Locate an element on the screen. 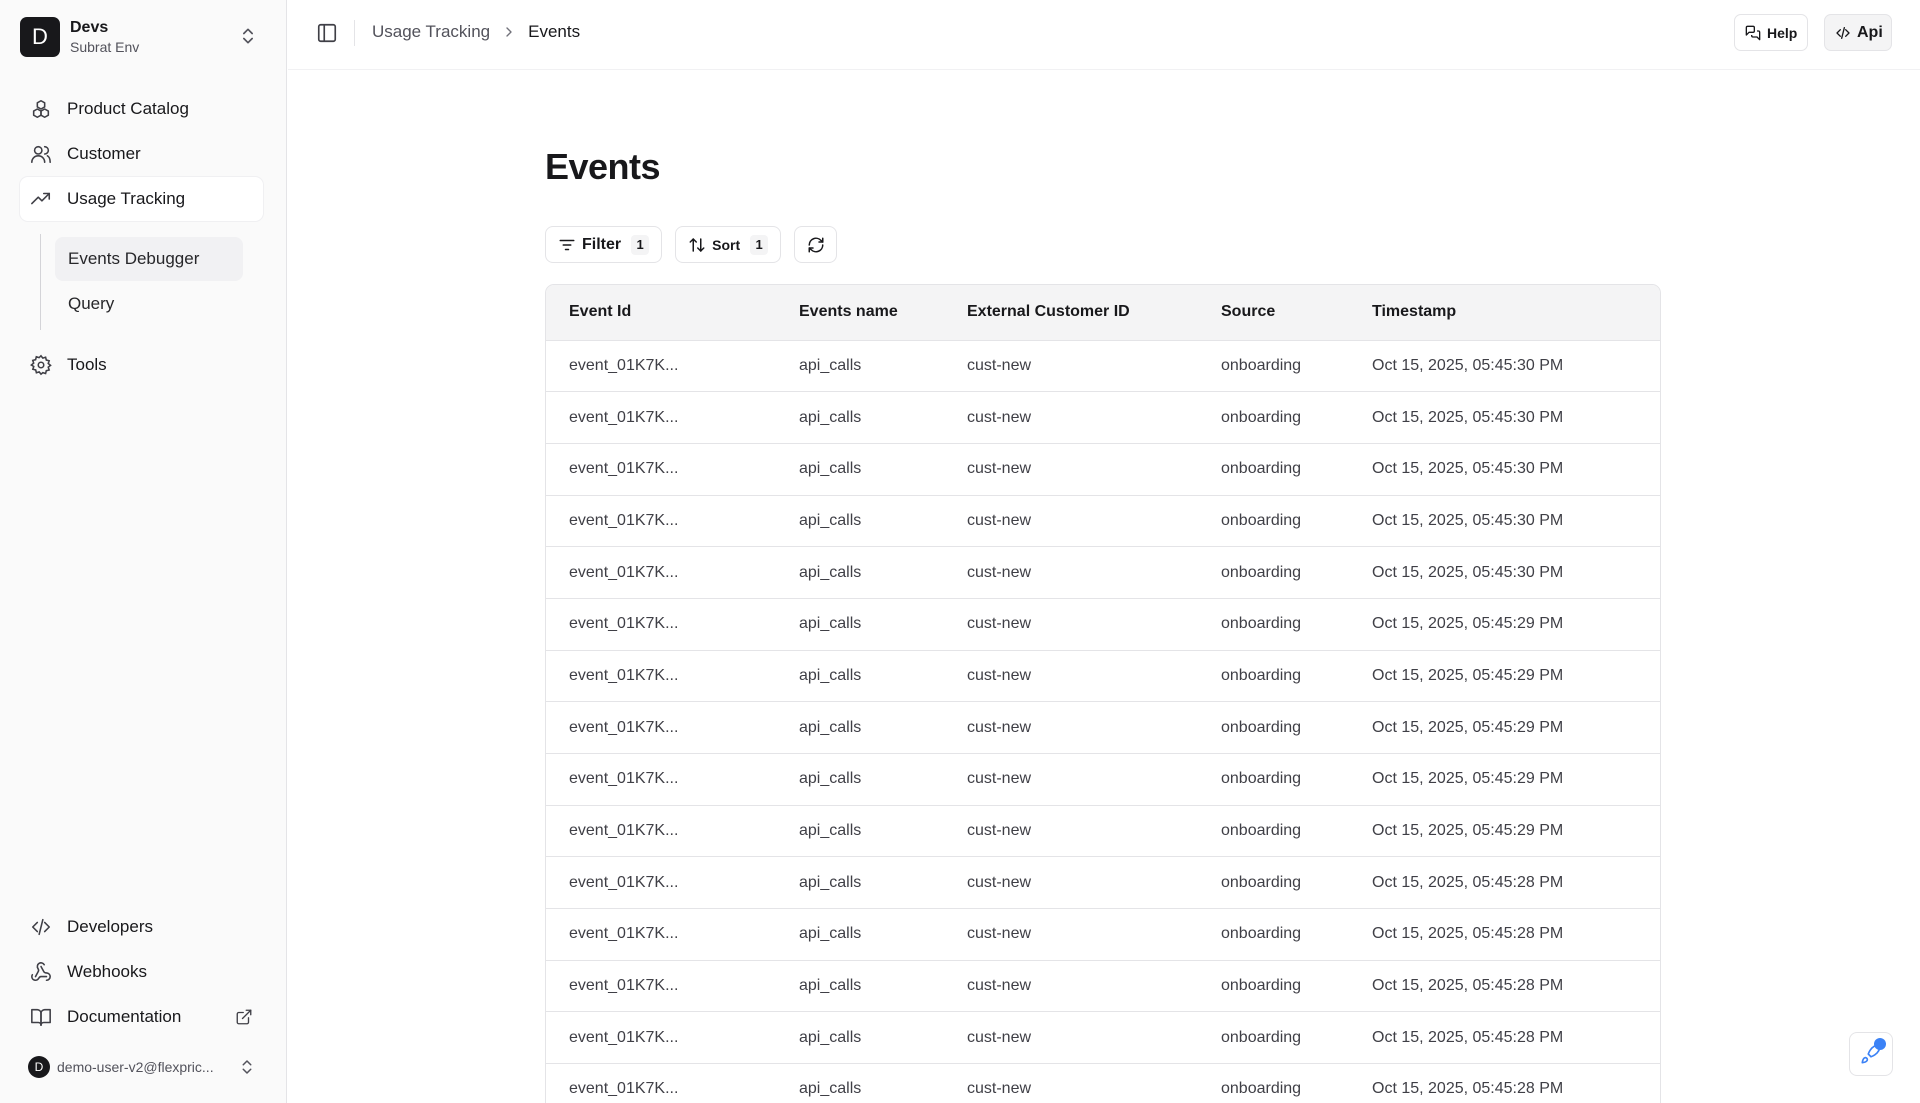 This screenshot has width=1920, height=1103. refresh-icon is located at coordinates (816, 245).